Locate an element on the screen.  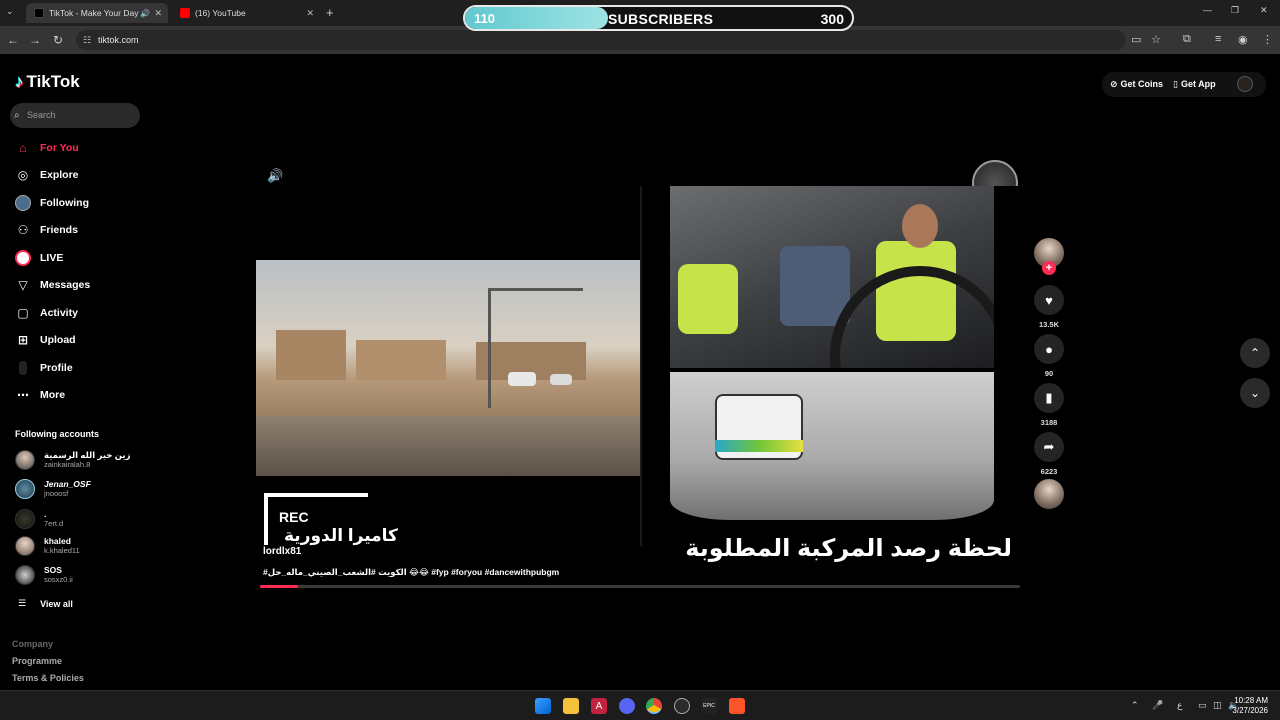
account-item: Jenan_OSF jnooosf is located at coordinates (53, 489).